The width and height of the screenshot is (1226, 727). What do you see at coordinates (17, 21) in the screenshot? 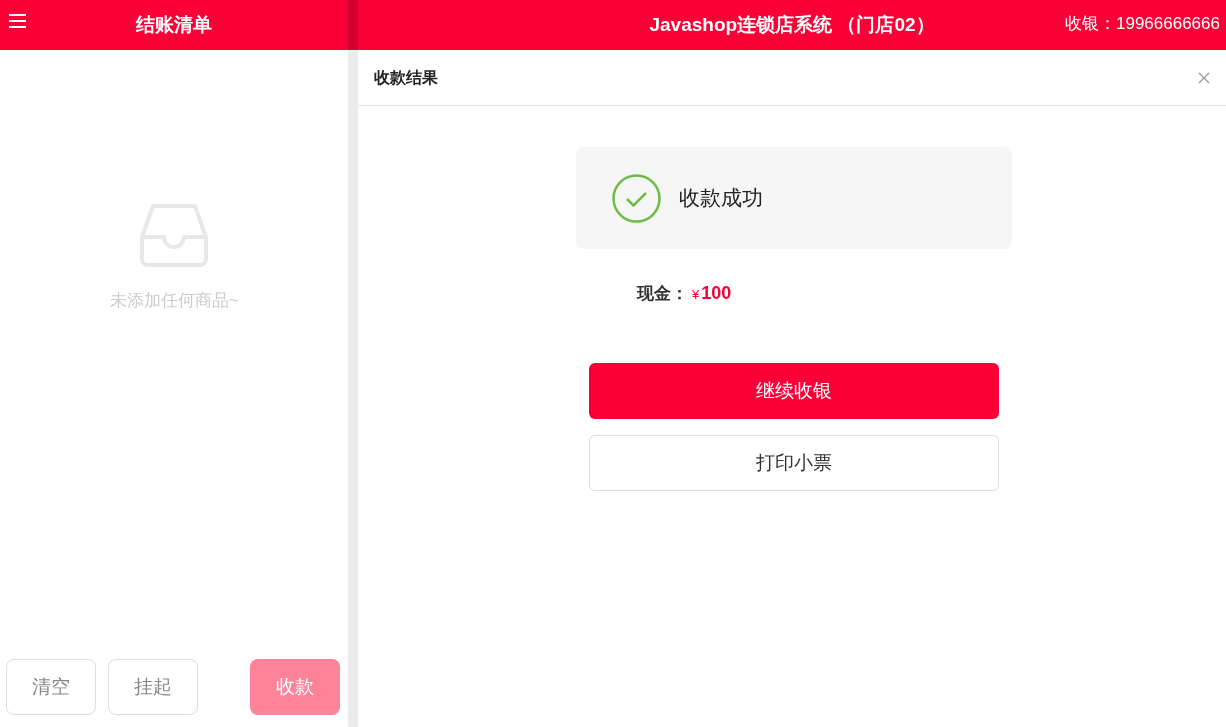
I see `menu-icon` at bounding box center [17, 21].